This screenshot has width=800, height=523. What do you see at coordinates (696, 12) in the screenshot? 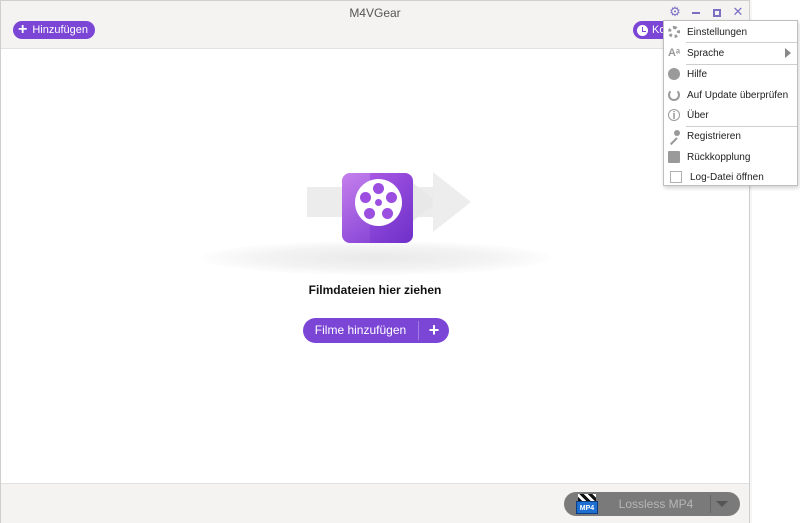
I see `minimize-icon` at bounding box center [696, 12].